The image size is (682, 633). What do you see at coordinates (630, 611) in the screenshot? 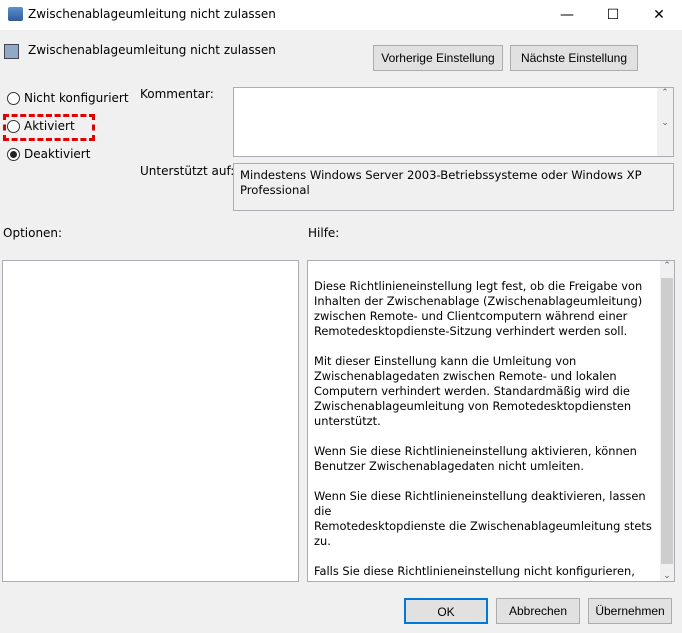
I see `apply-button: Übernehmen` at bounding box center [630, 611].